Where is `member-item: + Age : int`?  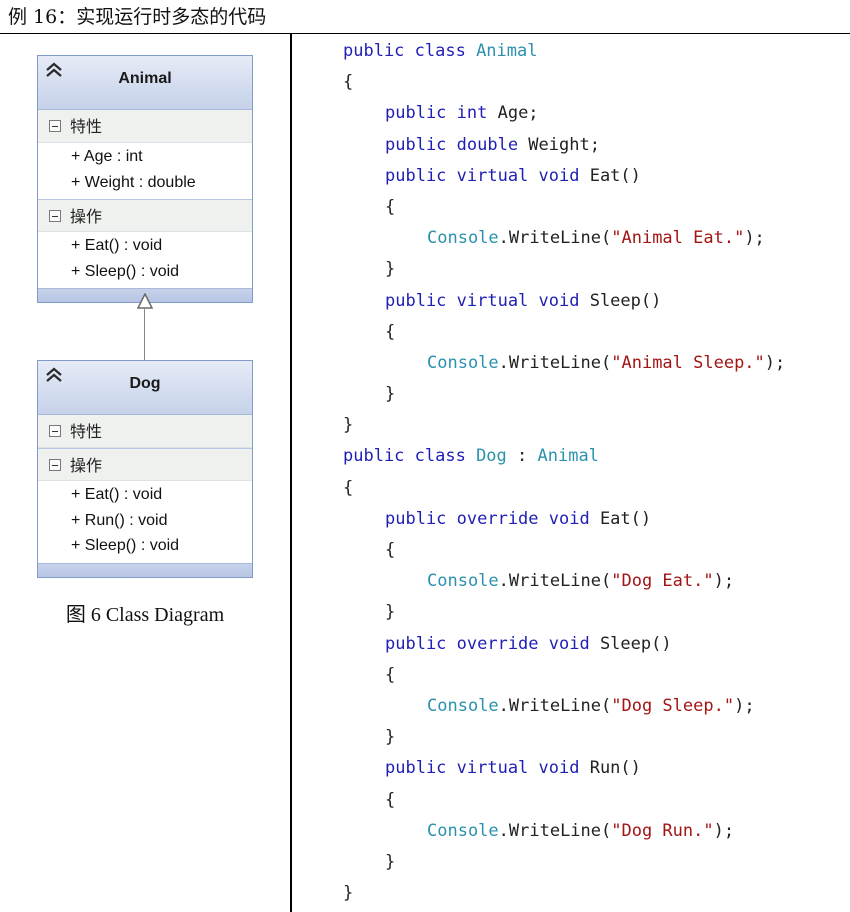 member-item: + Age : int is located at coordinates (107, 156).